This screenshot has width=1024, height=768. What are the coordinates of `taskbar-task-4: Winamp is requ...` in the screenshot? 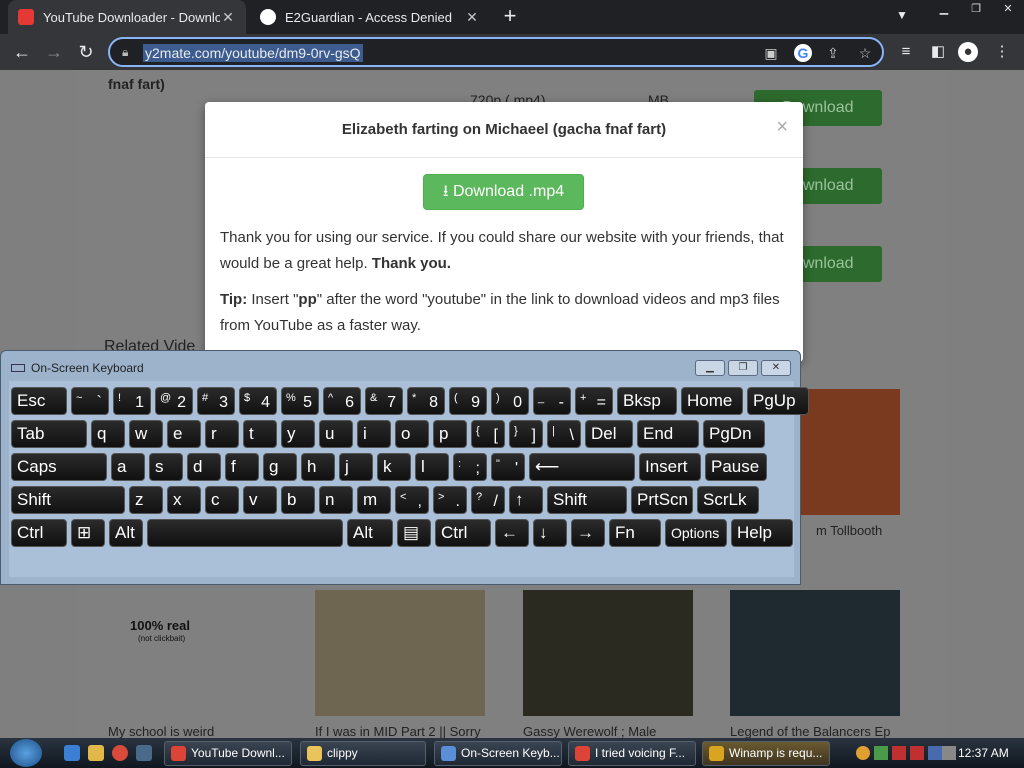 It's located at (766, 753).